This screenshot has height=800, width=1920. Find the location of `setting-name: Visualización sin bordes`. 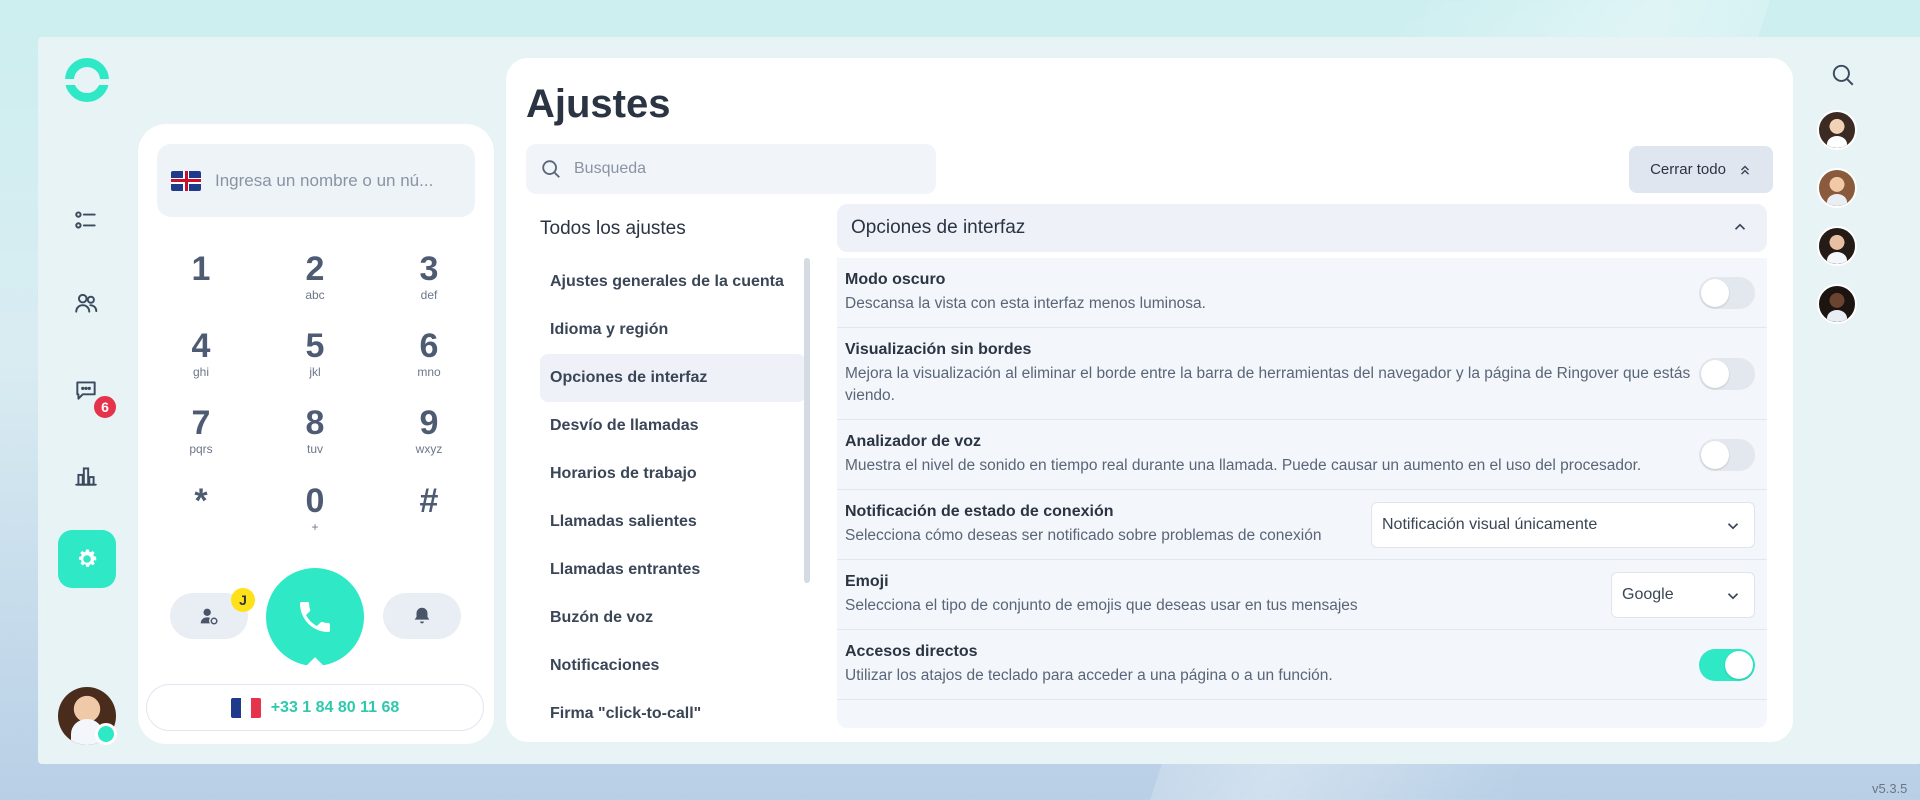

setting-name: Visualización sin bordes is located at coordinates (938, 349).